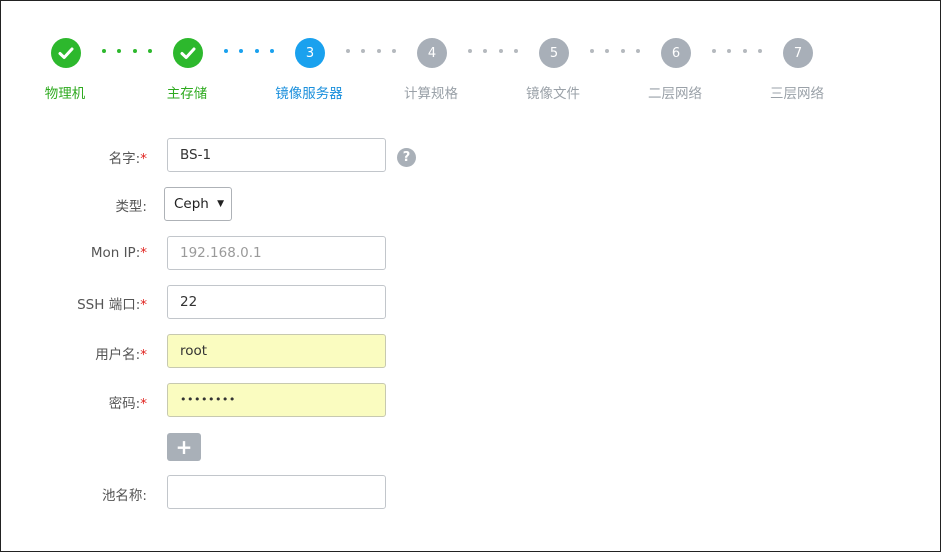  Describe the element at coordinates (276, 253) in the screenshot. I see `mon-ip-input: 192.168.0.1` at that location.